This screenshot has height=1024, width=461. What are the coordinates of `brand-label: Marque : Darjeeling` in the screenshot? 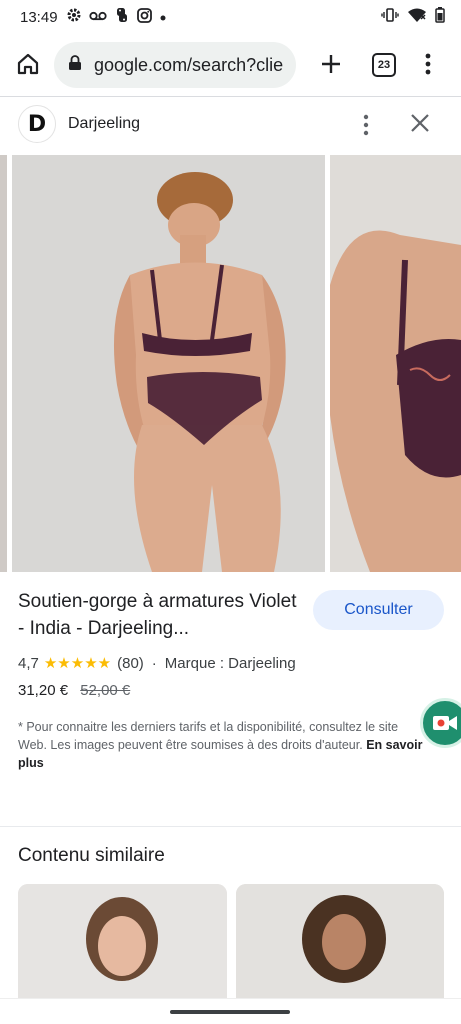 It's located at (230, 663).